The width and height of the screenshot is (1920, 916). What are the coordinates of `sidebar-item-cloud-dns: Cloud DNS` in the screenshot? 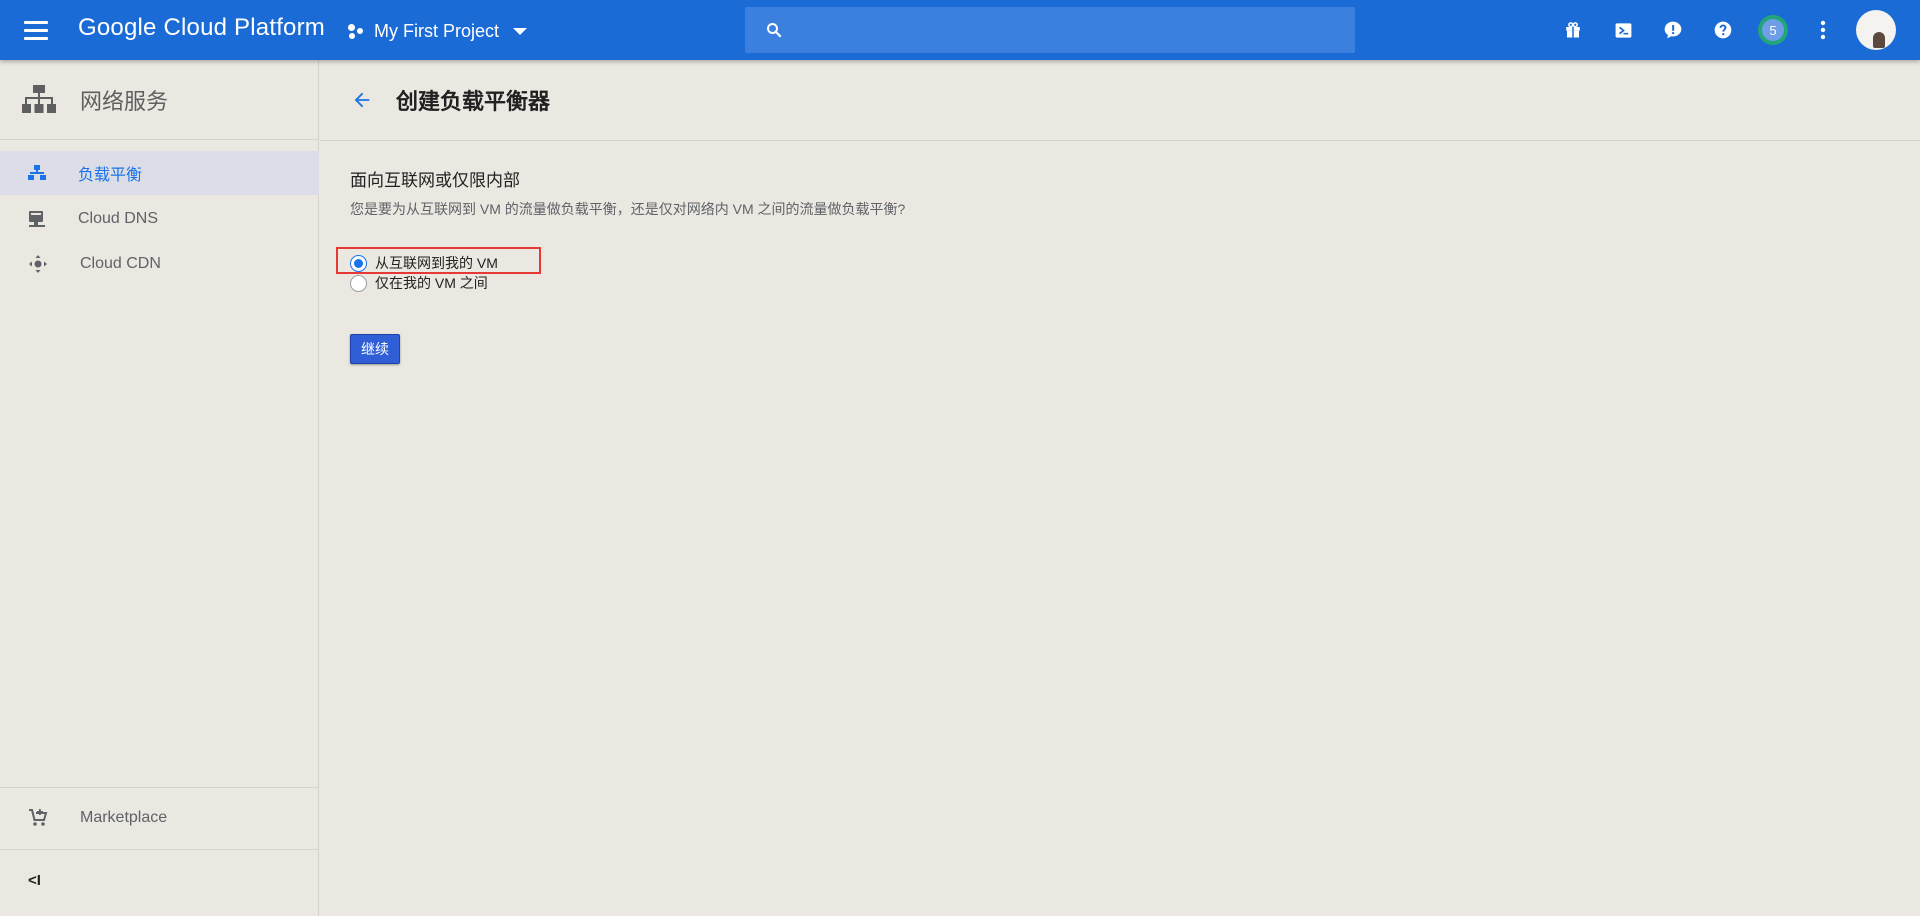 It's located at (159, 219).